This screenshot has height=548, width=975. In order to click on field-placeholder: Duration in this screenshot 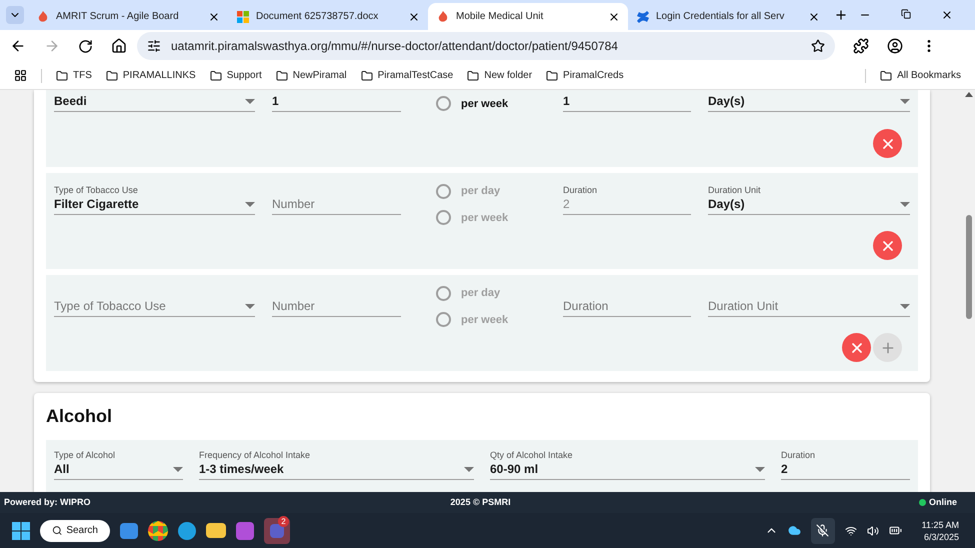, I will do `click(585, 306)`.